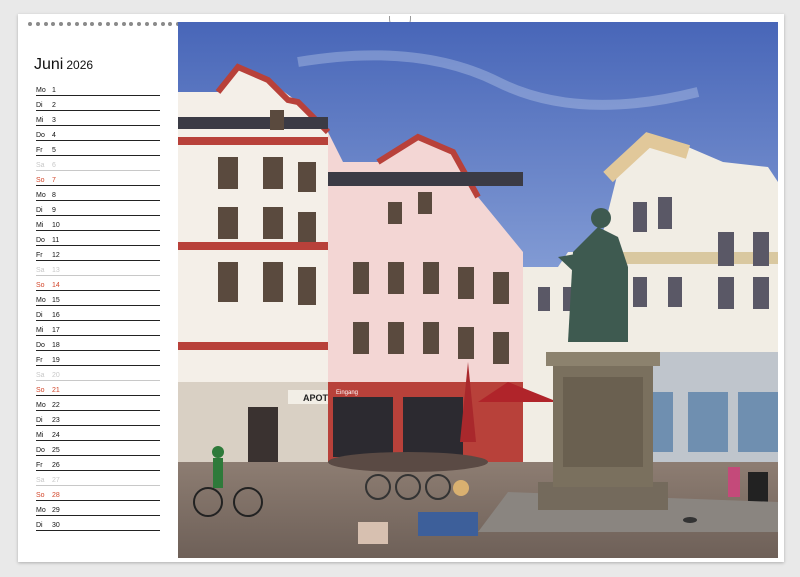 Image resolution: width=800 pixels, height=577 pixels. Describe the element at coordinates (98, 373) in the screenshot. I see `day-row: Sa 20` at that location.